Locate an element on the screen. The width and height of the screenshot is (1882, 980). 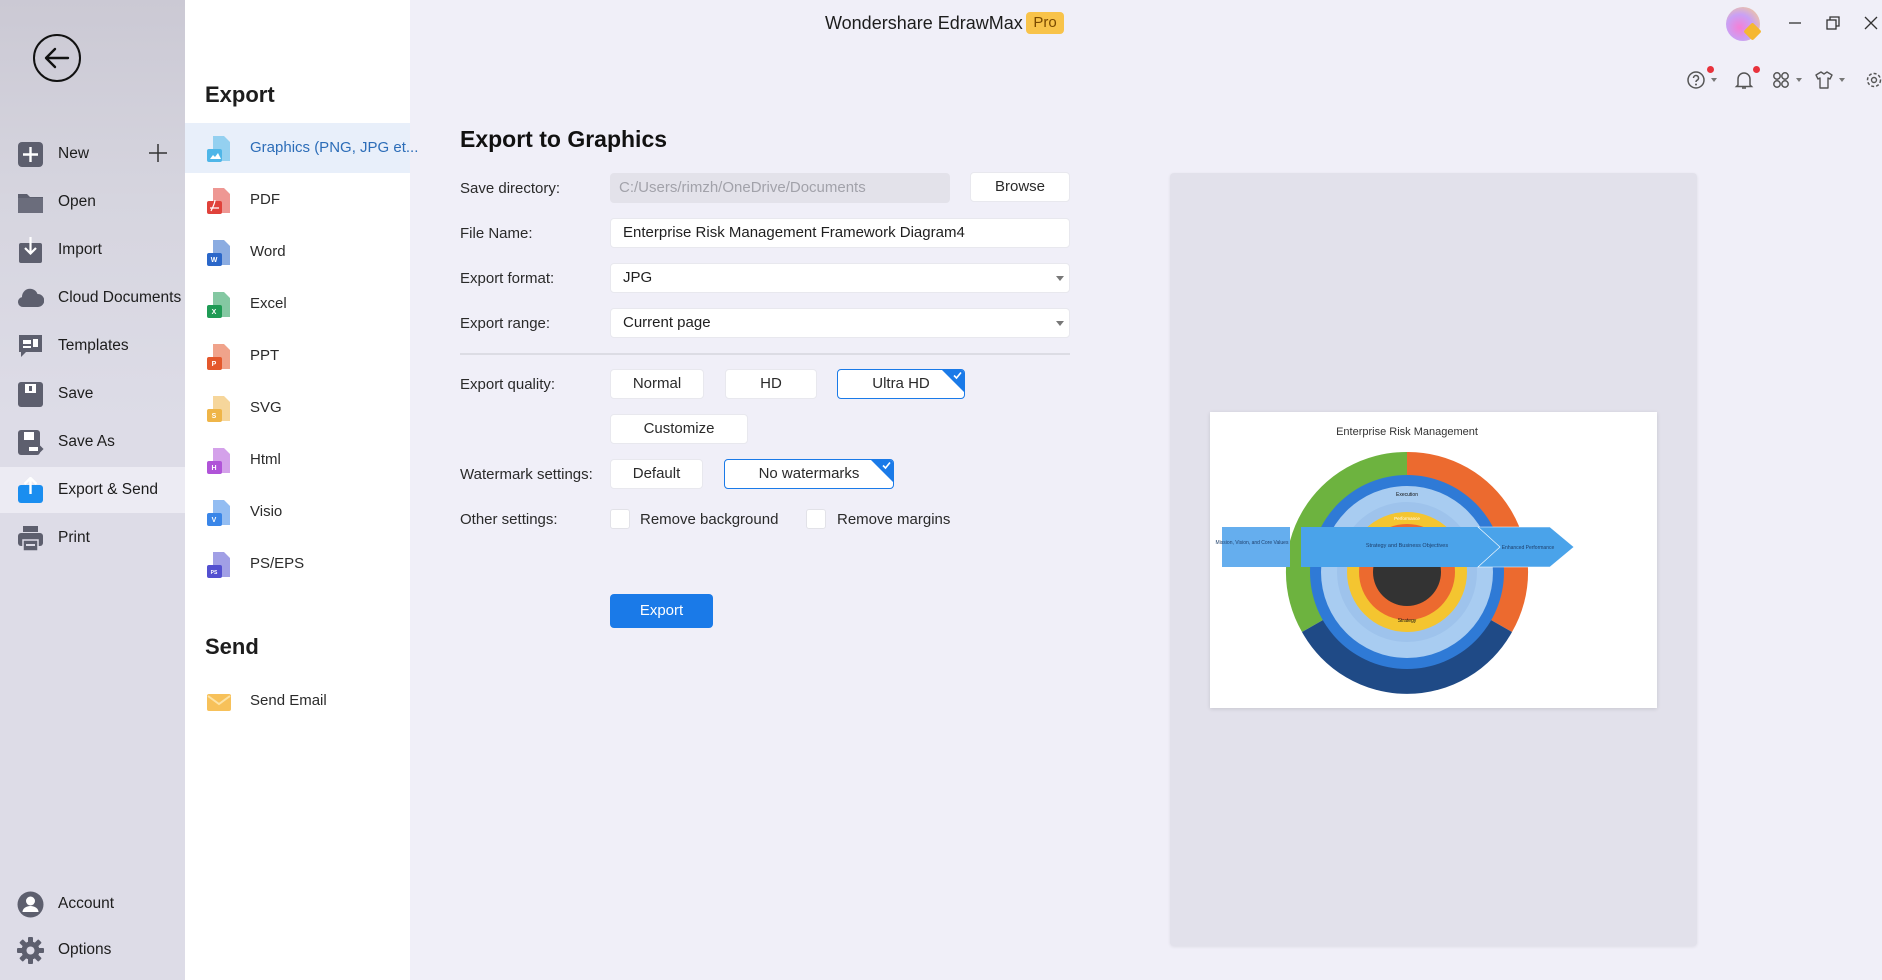
svg-text: S is located at coordinates (214, 416).